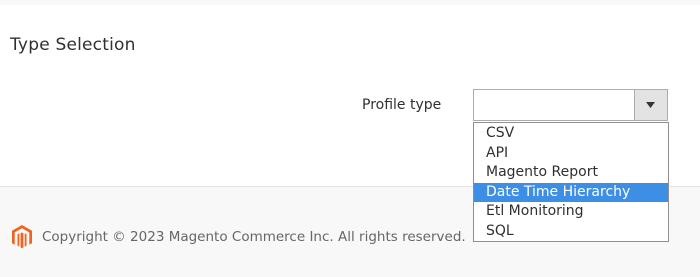  I want to click on top-strip, so click(350, 2).